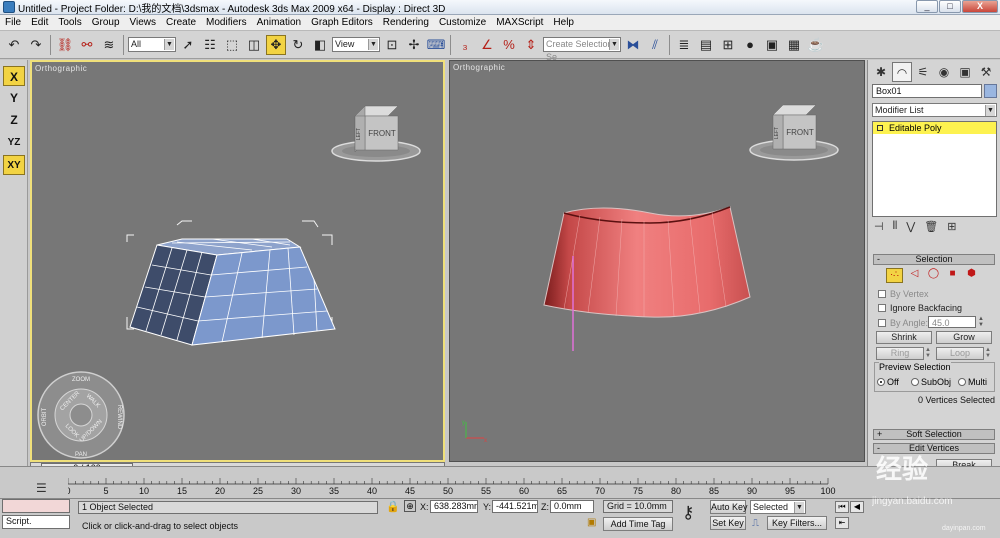 This screenshot has width=1000, height=538. What do you see at coordinates (633, 45) in the screenshot?
I see `mirror-icon: ⧓` at bounding box center [633, 45].